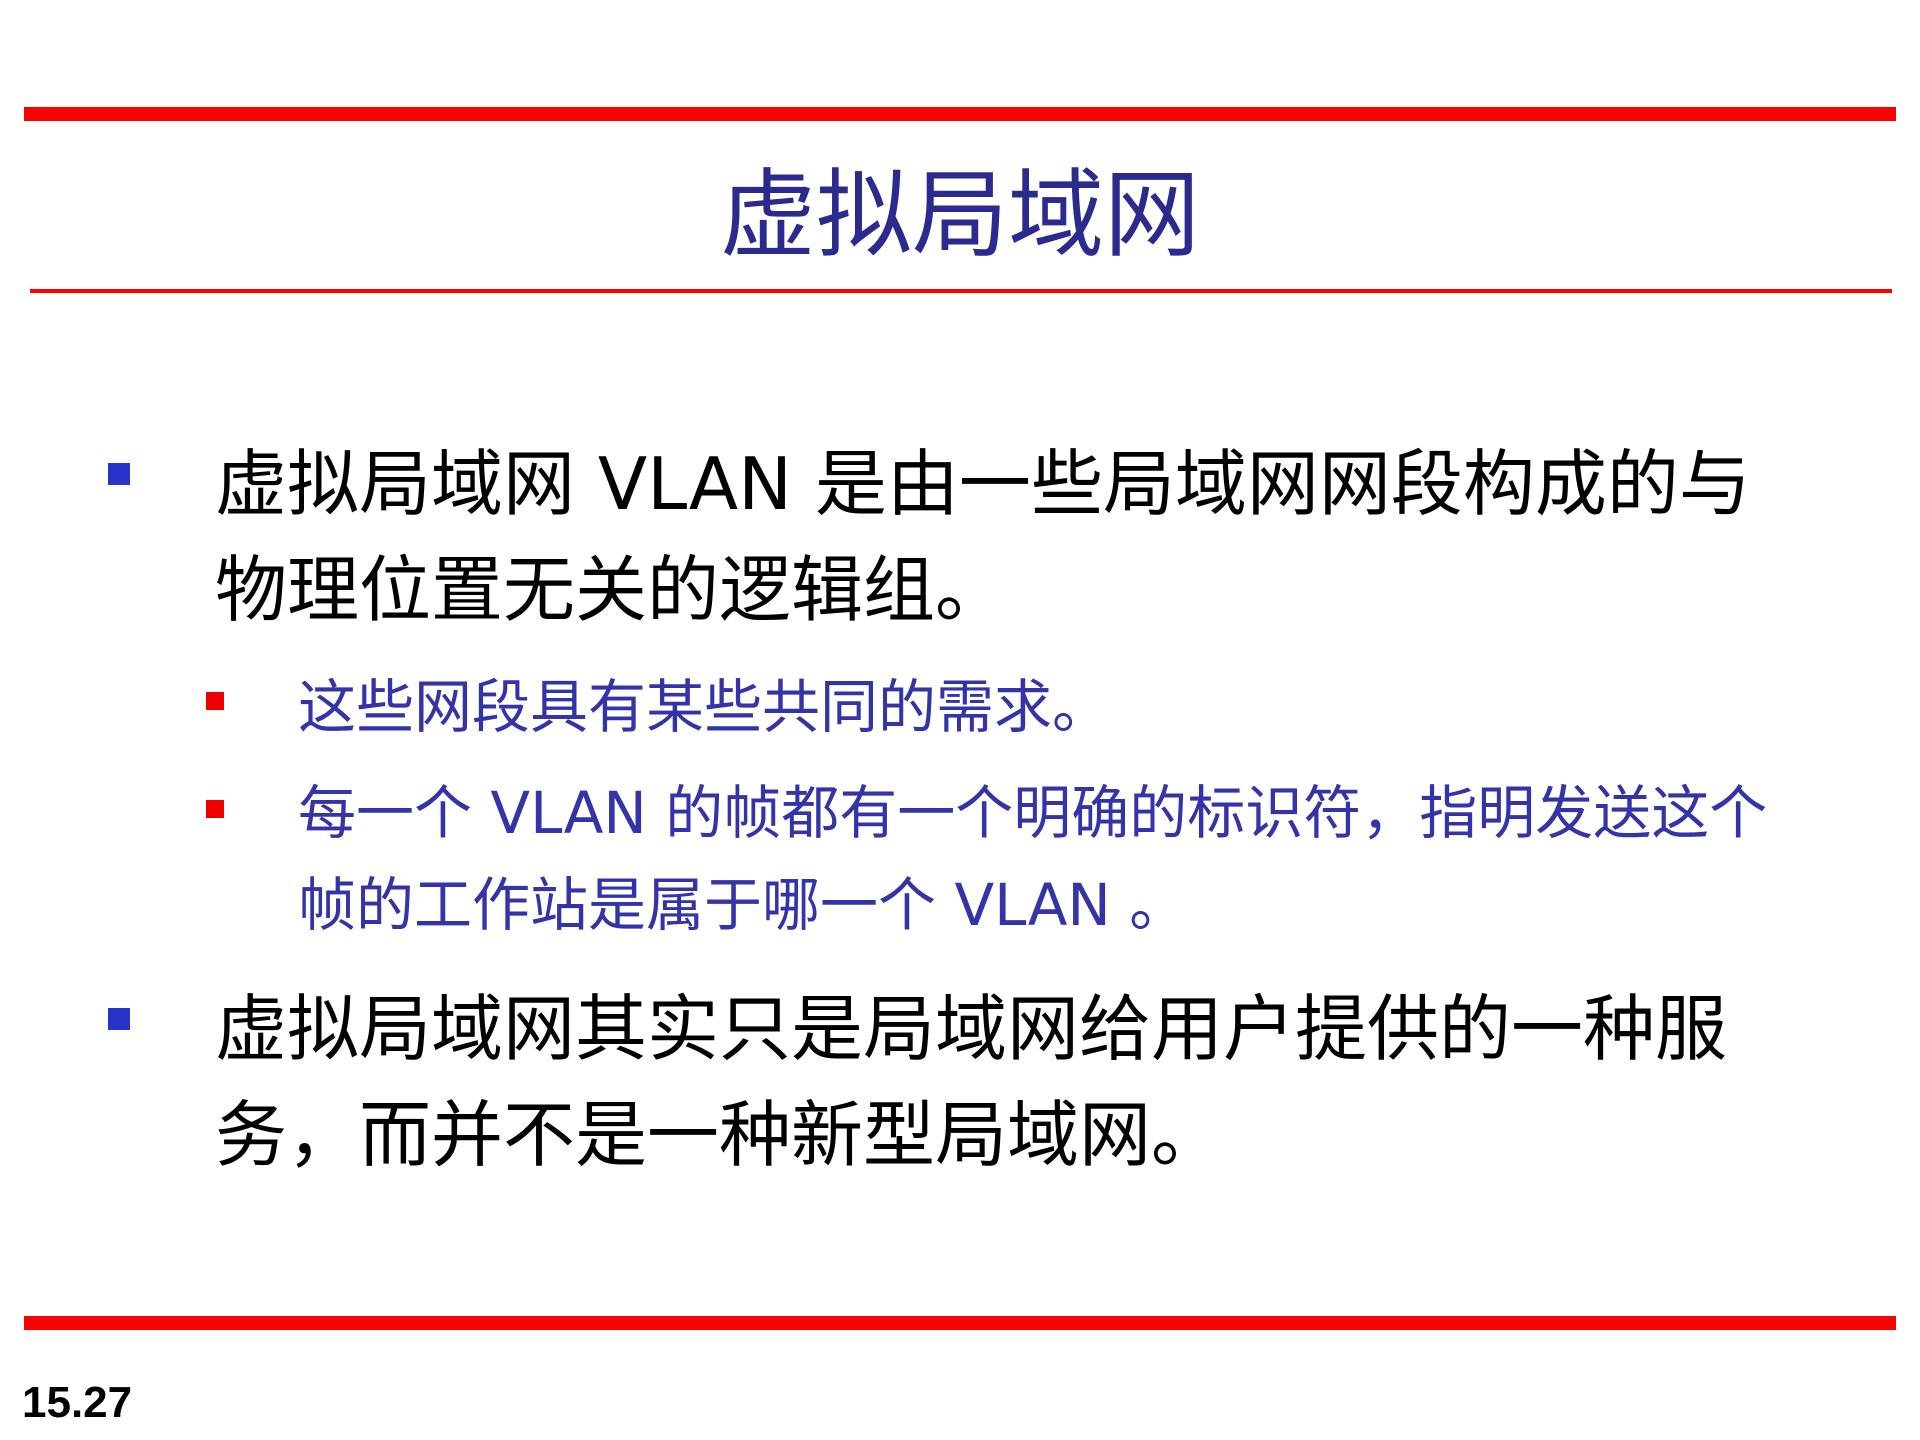 This screenshot has height=1440, width=1920. I want to click on bottom-red-rule, so click(960, 1323).